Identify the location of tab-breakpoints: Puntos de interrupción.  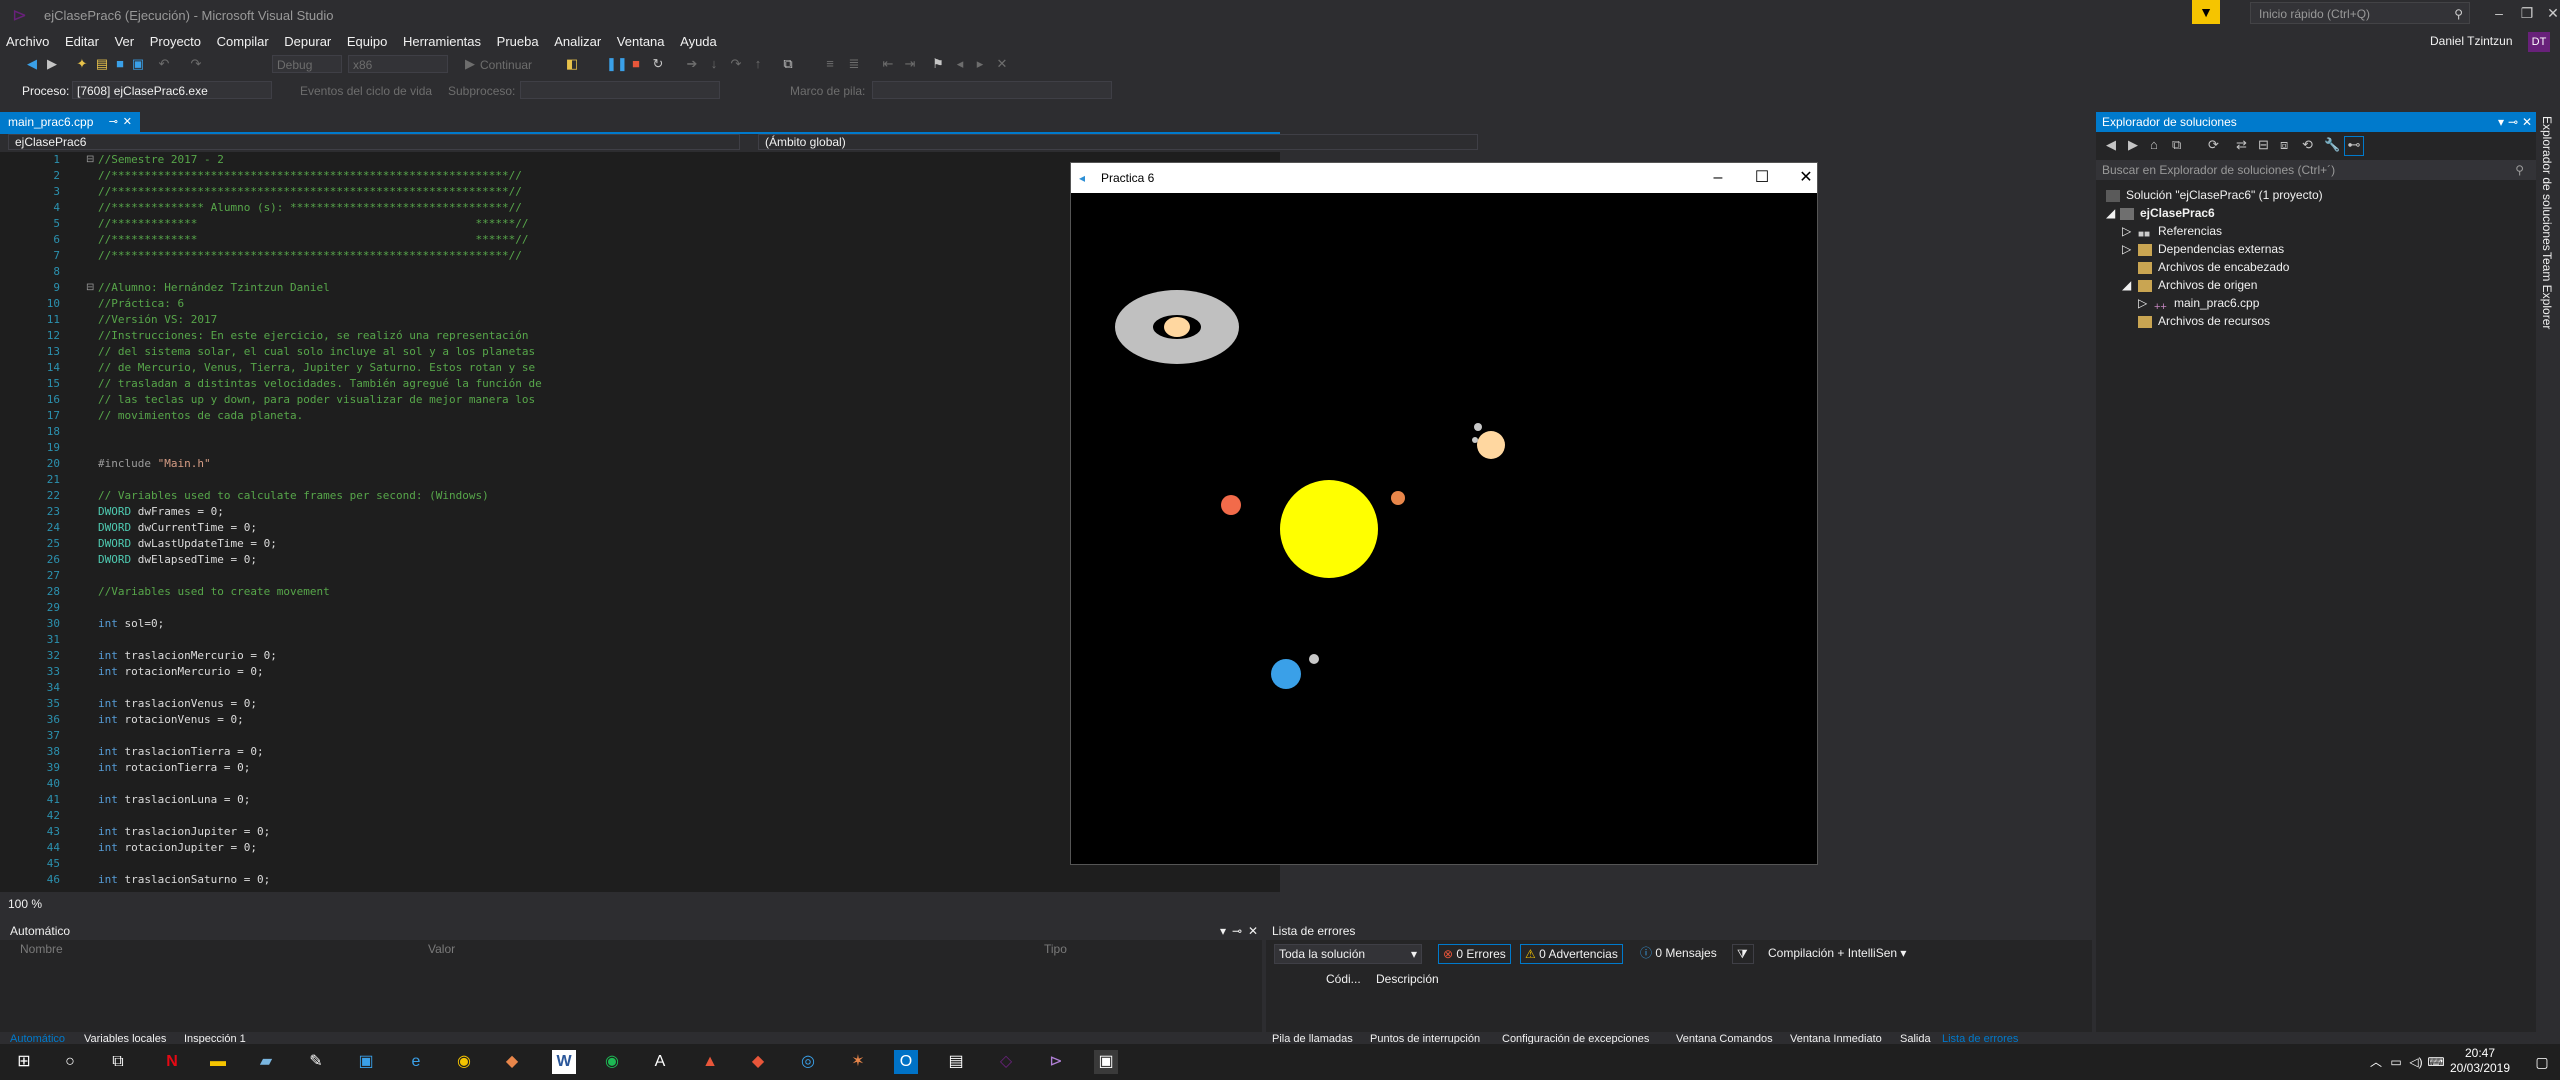
(1425, 1039).